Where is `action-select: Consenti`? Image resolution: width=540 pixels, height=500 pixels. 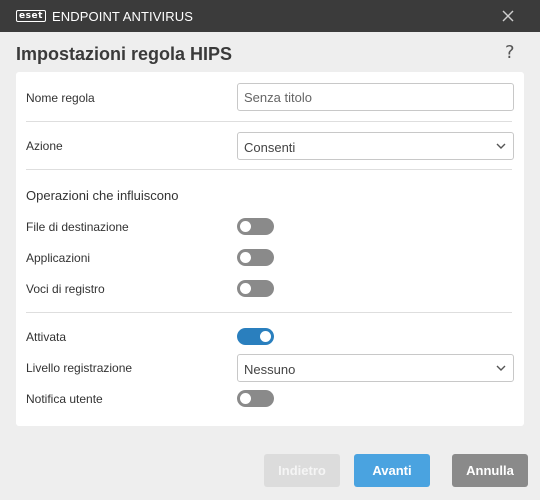
action-select: Consenti is located at coordinates (375, 146).